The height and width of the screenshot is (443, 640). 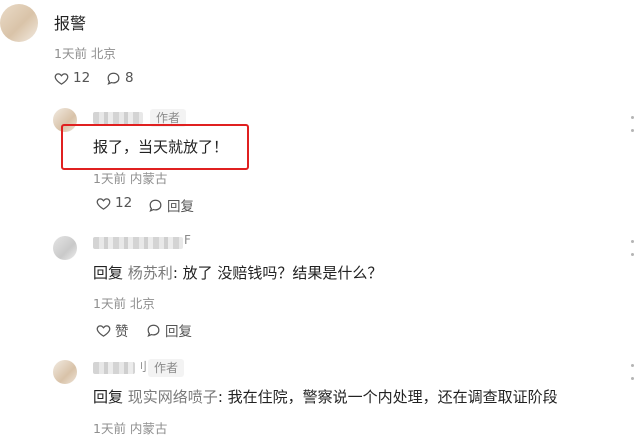 I want to click on main-like-count: 12, so click(x=82, y=78).